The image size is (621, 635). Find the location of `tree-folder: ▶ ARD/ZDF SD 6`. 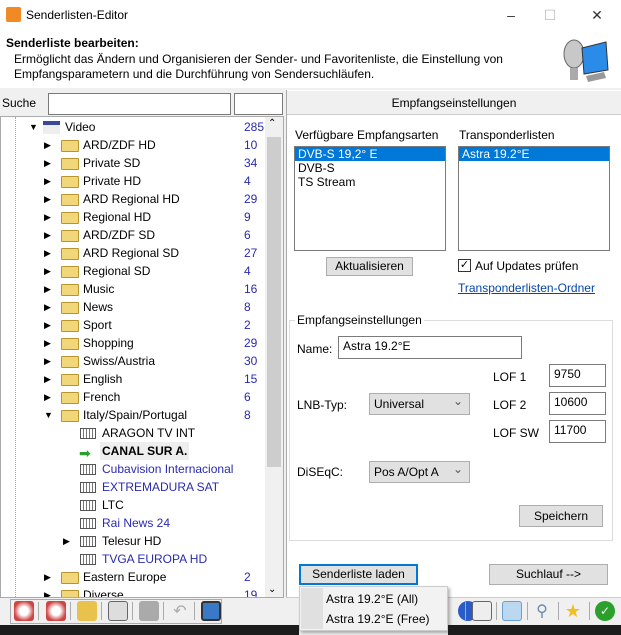

tree-folder: ▶ ARD/ZDF SD 6 is located at coordinates (133, 235).